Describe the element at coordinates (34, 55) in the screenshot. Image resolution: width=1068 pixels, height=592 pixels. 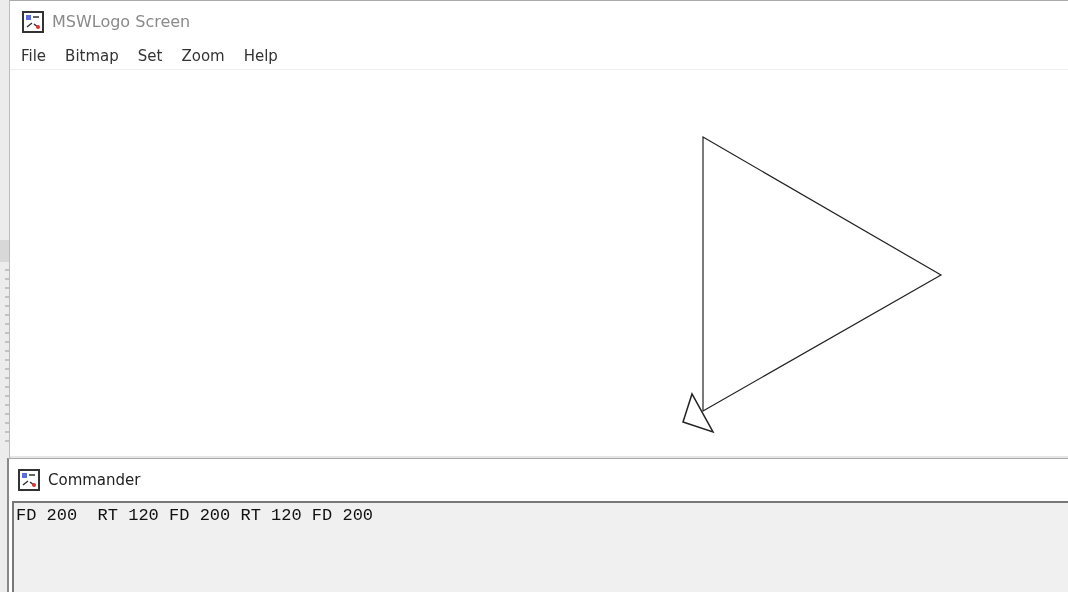
I see `menu-item: File` at that location.